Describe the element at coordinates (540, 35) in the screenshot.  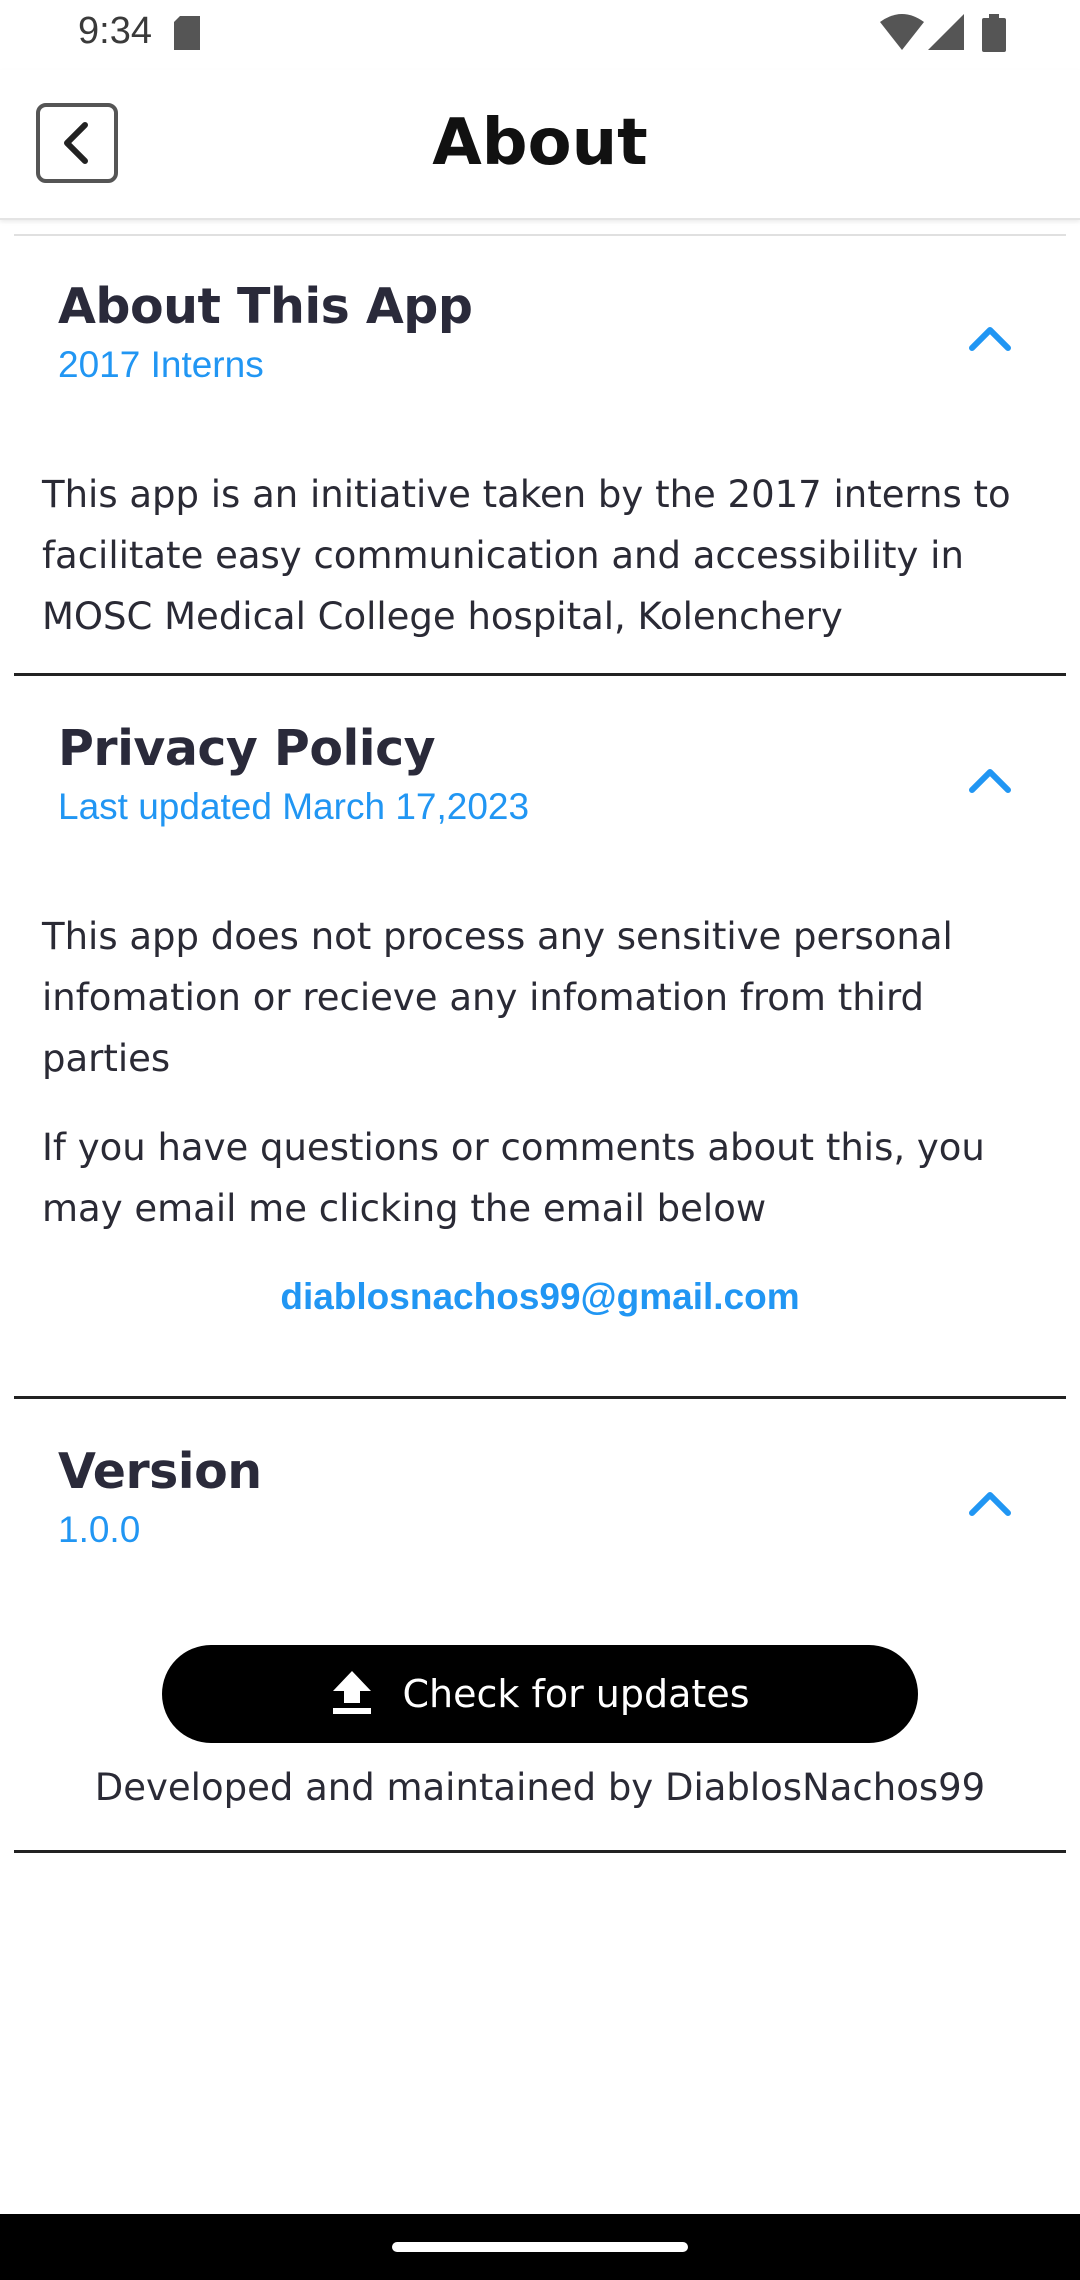
I see `status-bar: 9:34` at that location.